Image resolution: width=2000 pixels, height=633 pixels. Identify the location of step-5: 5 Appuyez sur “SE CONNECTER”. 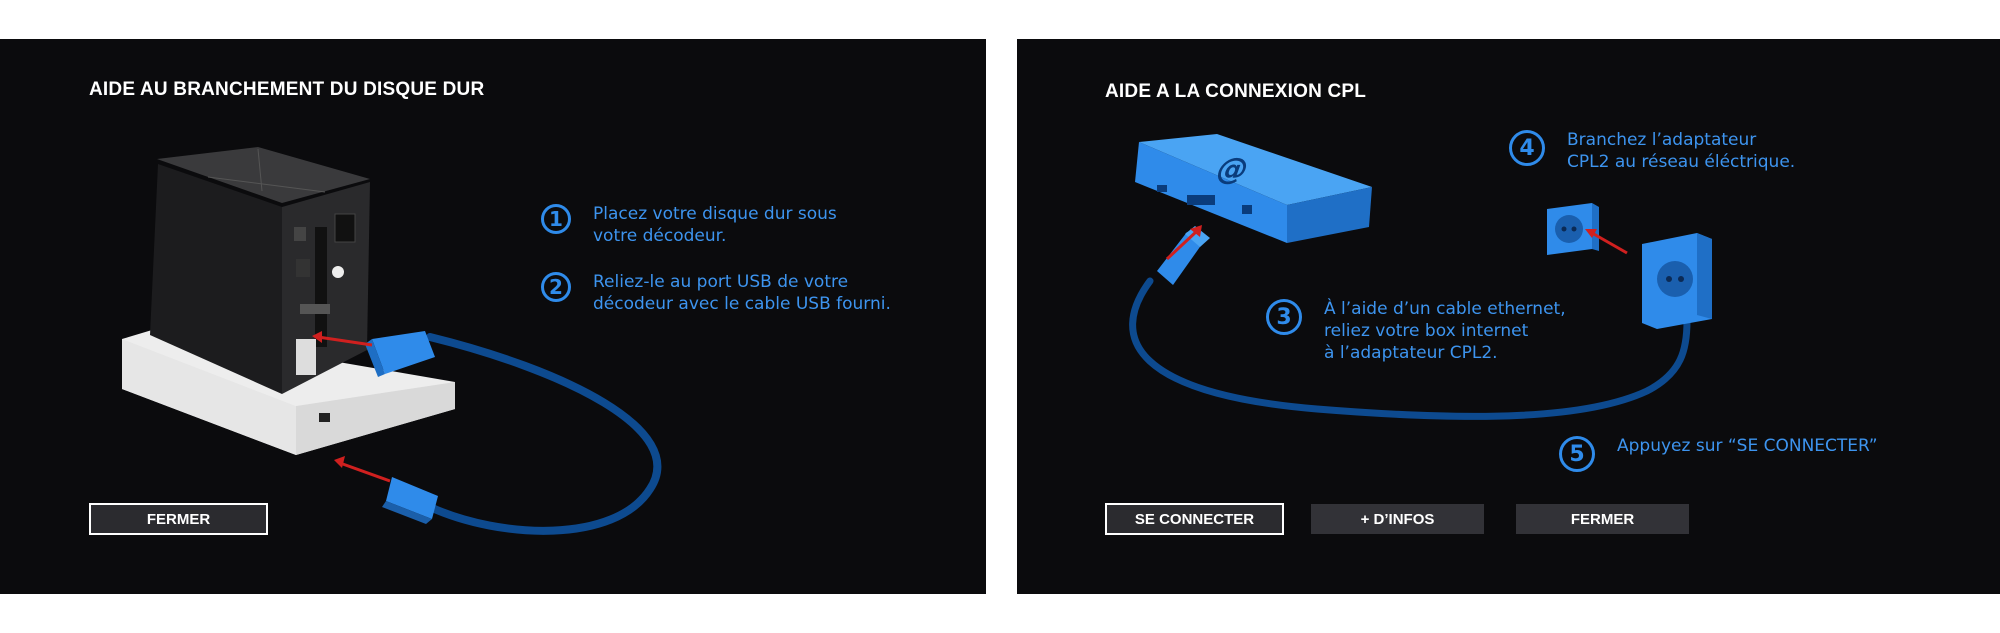
(1718, 453).